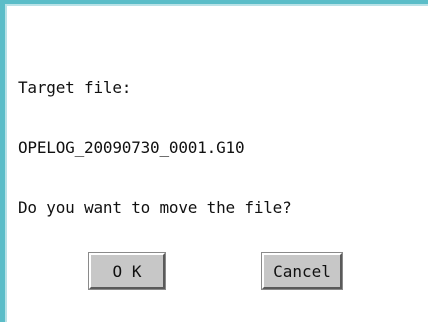  I want to click on cancel-button-label: Cancel, so click(302, 271).